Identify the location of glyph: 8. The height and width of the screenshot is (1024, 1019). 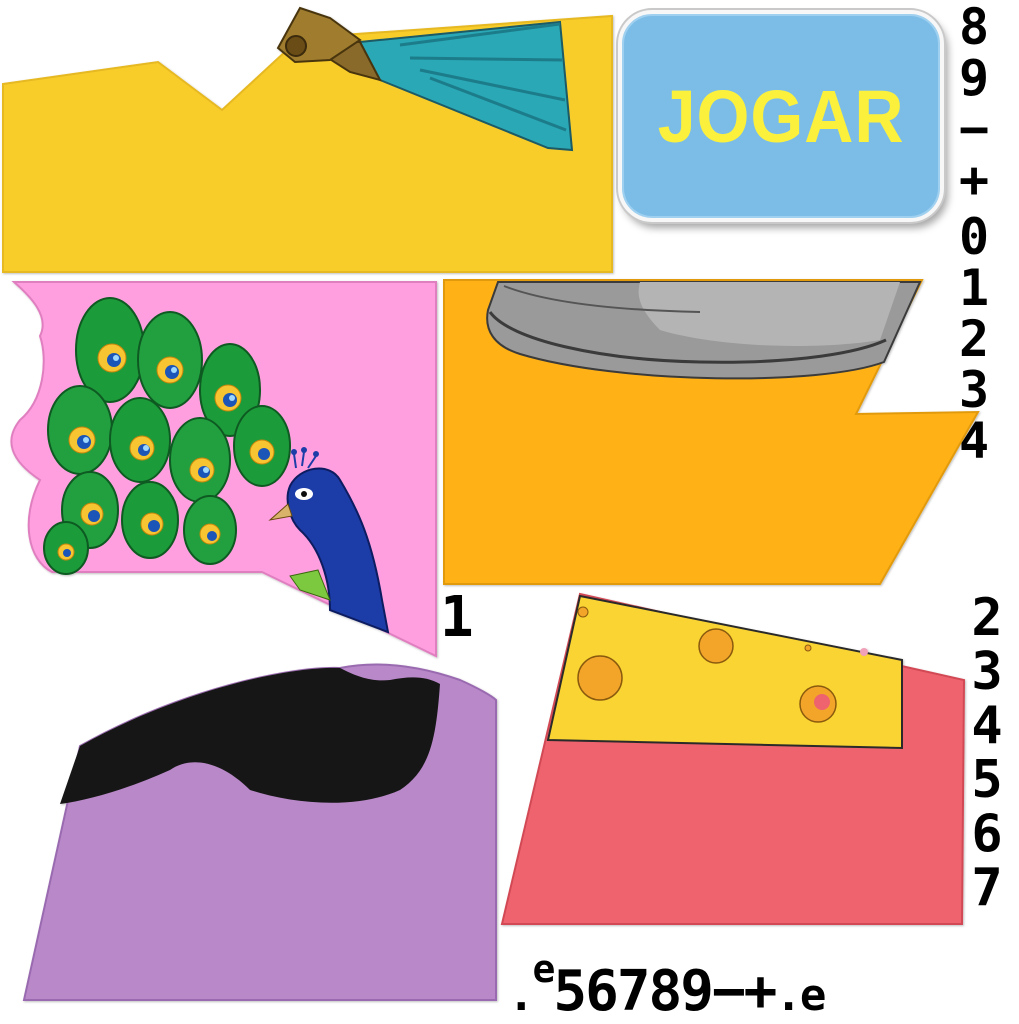
(974, 28).